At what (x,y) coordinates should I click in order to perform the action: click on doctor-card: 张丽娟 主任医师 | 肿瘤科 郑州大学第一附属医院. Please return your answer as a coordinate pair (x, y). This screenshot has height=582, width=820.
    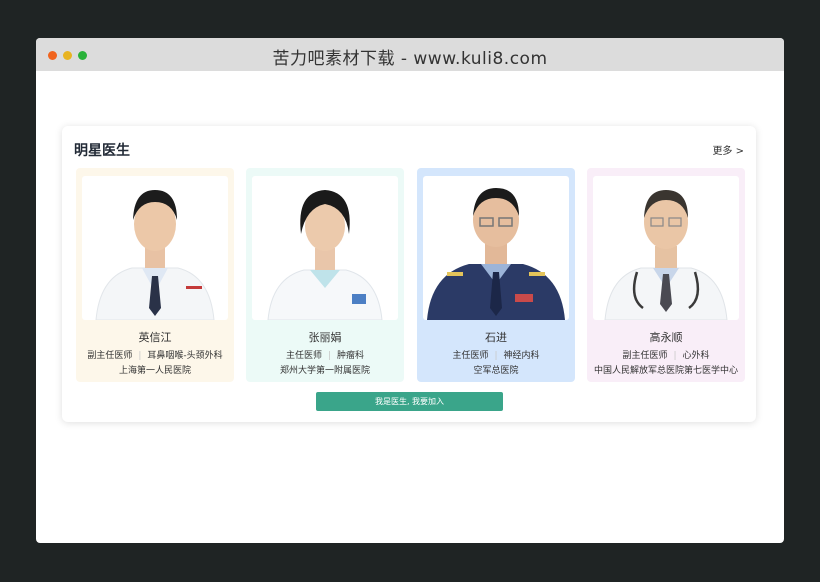
    Looking at the image, I should click on (325, 275).